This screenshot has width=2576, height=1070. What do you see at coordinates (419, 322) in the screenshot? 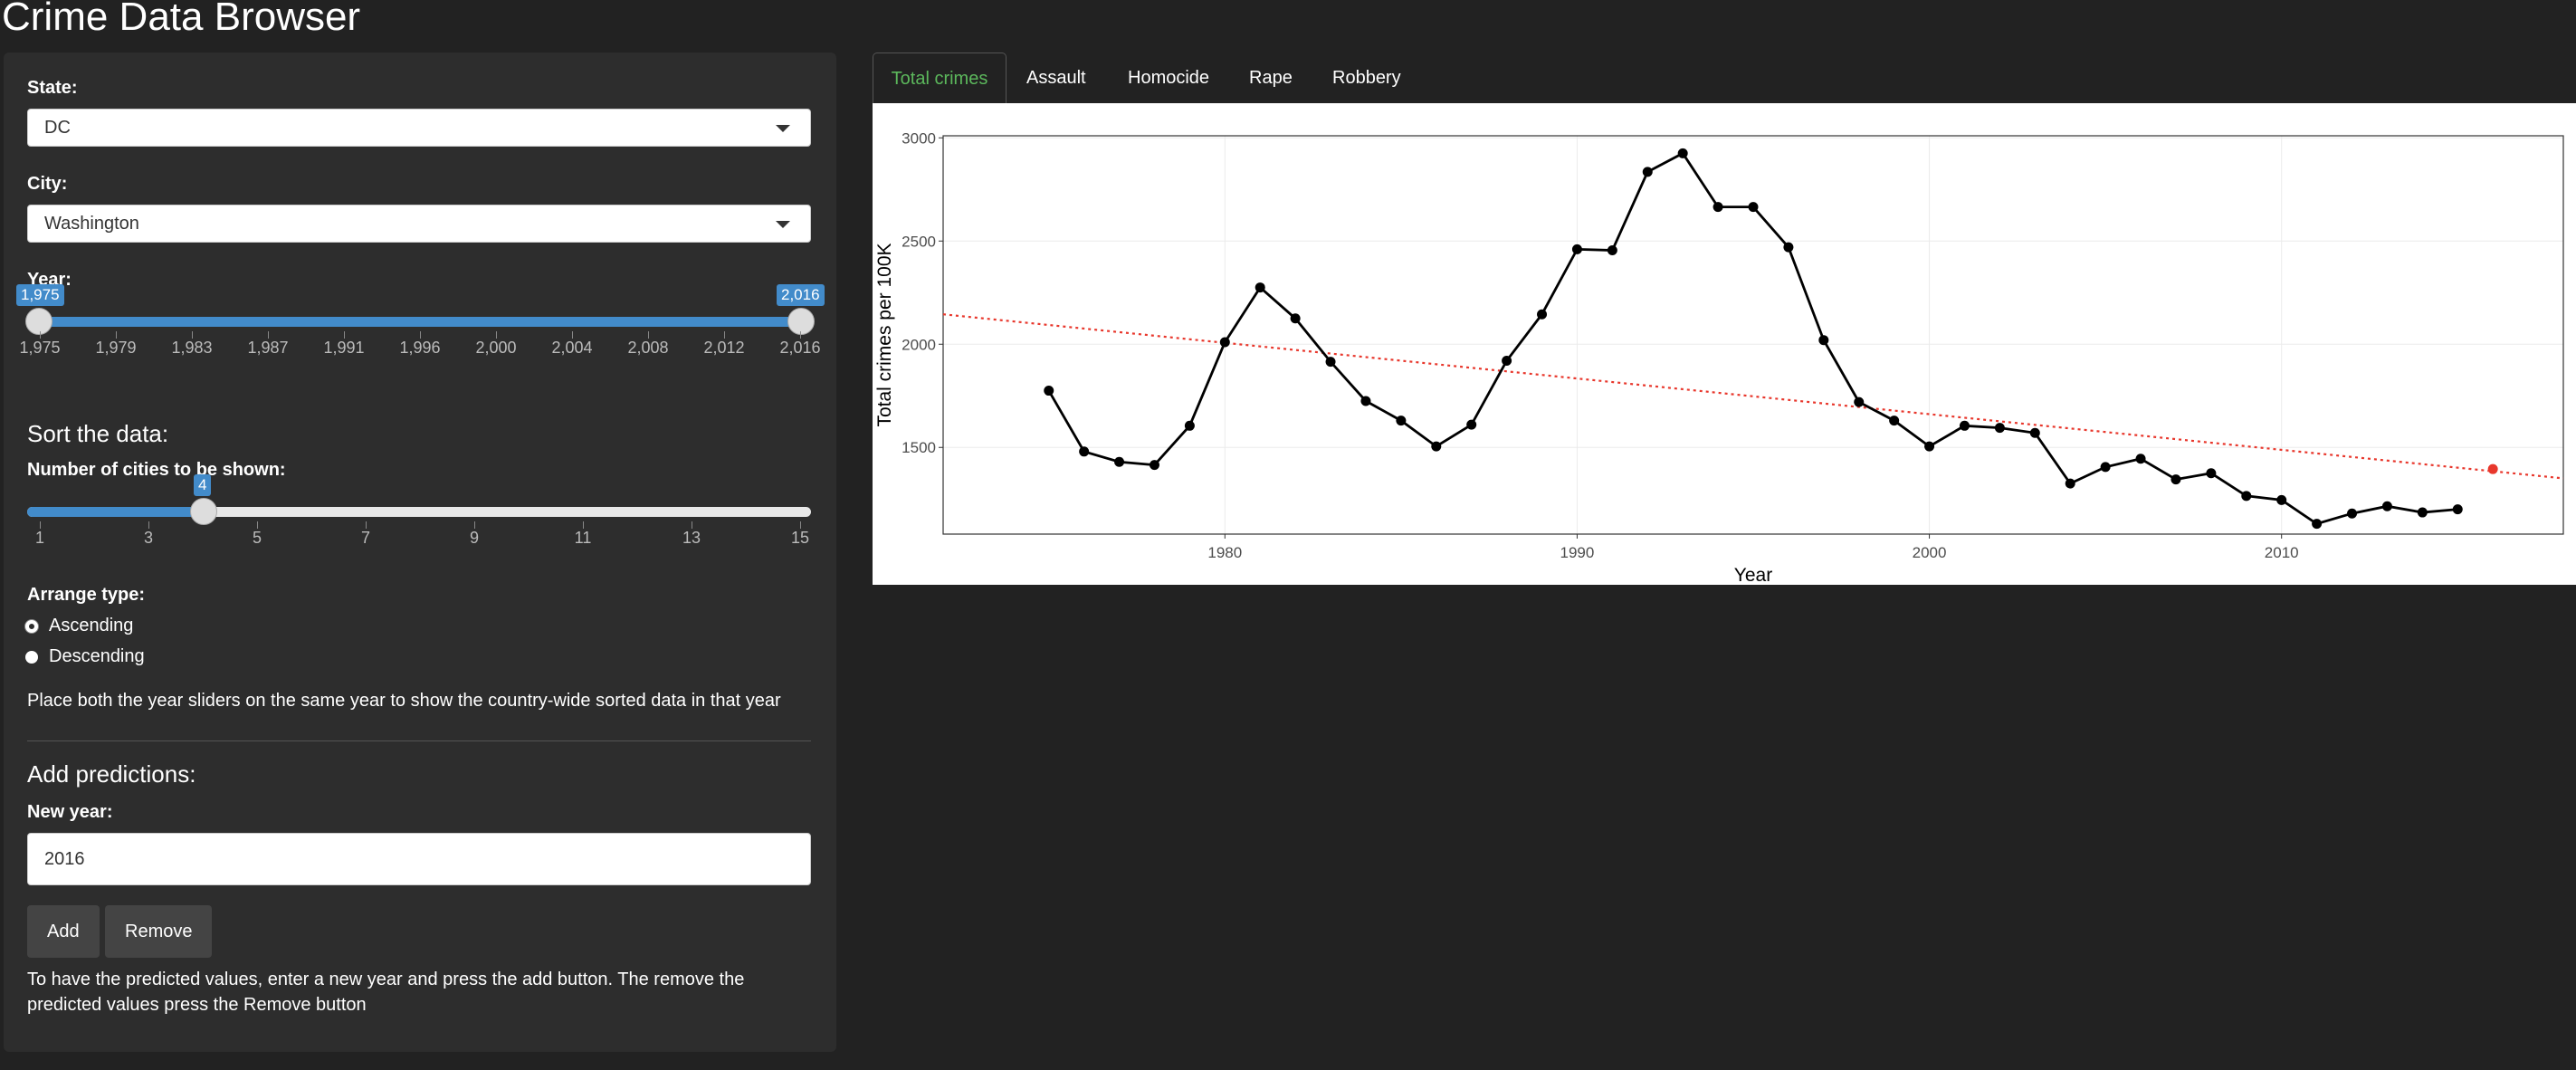
I see `year-slider-bar` at bounding box center [419, 322].